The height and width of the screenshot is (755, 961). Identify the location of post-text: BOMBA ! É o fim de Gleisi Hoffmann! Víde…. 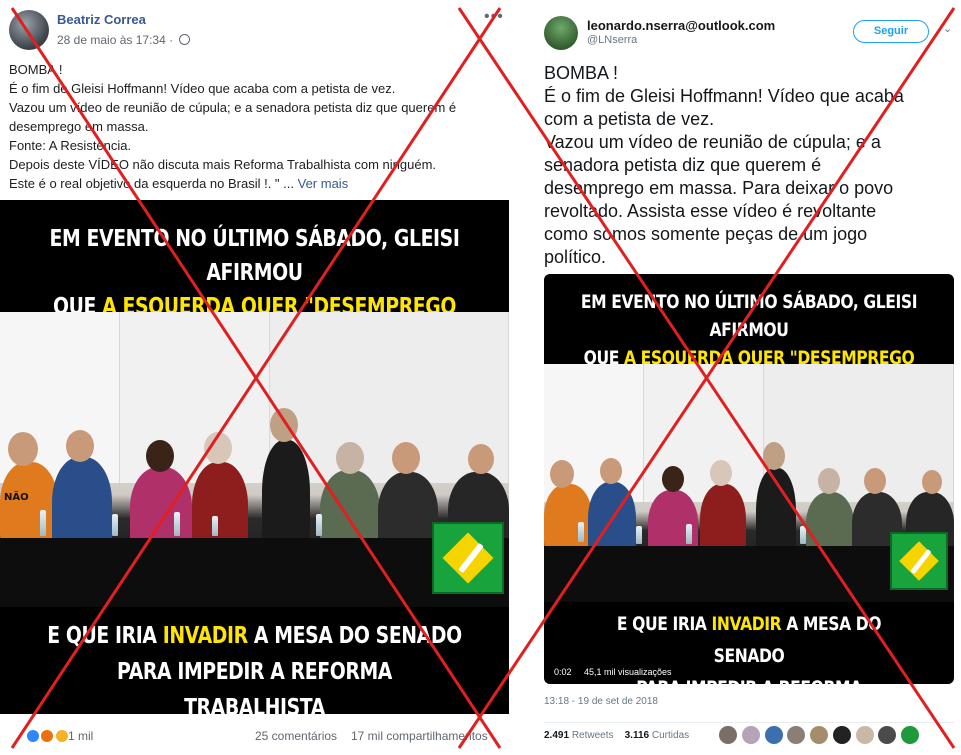
(259, 126).